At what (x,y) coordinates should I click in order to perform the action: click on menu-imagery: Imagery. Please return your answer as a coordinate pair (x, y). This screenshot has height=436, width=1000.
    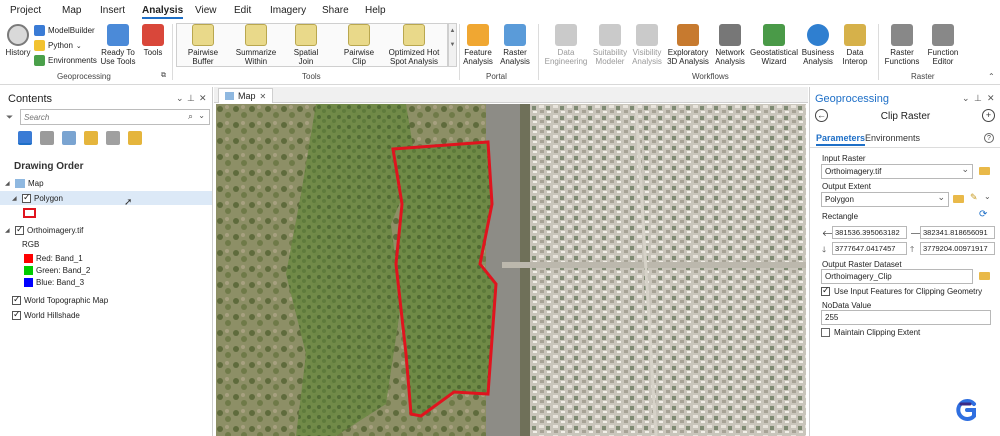
    Looking at the image, I should click on (288, 10).